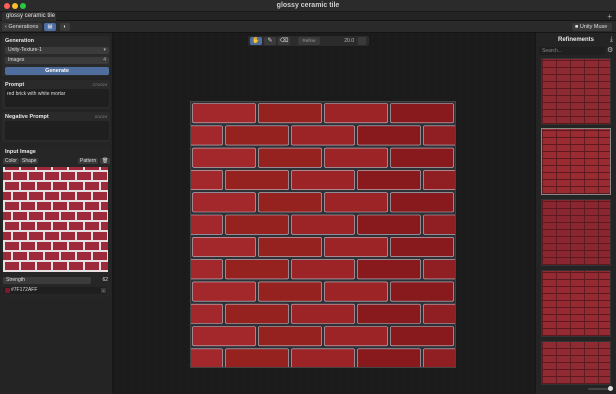  What do you see at coordinates (47, 280) in the screenshot?
I see `strength-slider: Strength` at bounding box center [47, 280].